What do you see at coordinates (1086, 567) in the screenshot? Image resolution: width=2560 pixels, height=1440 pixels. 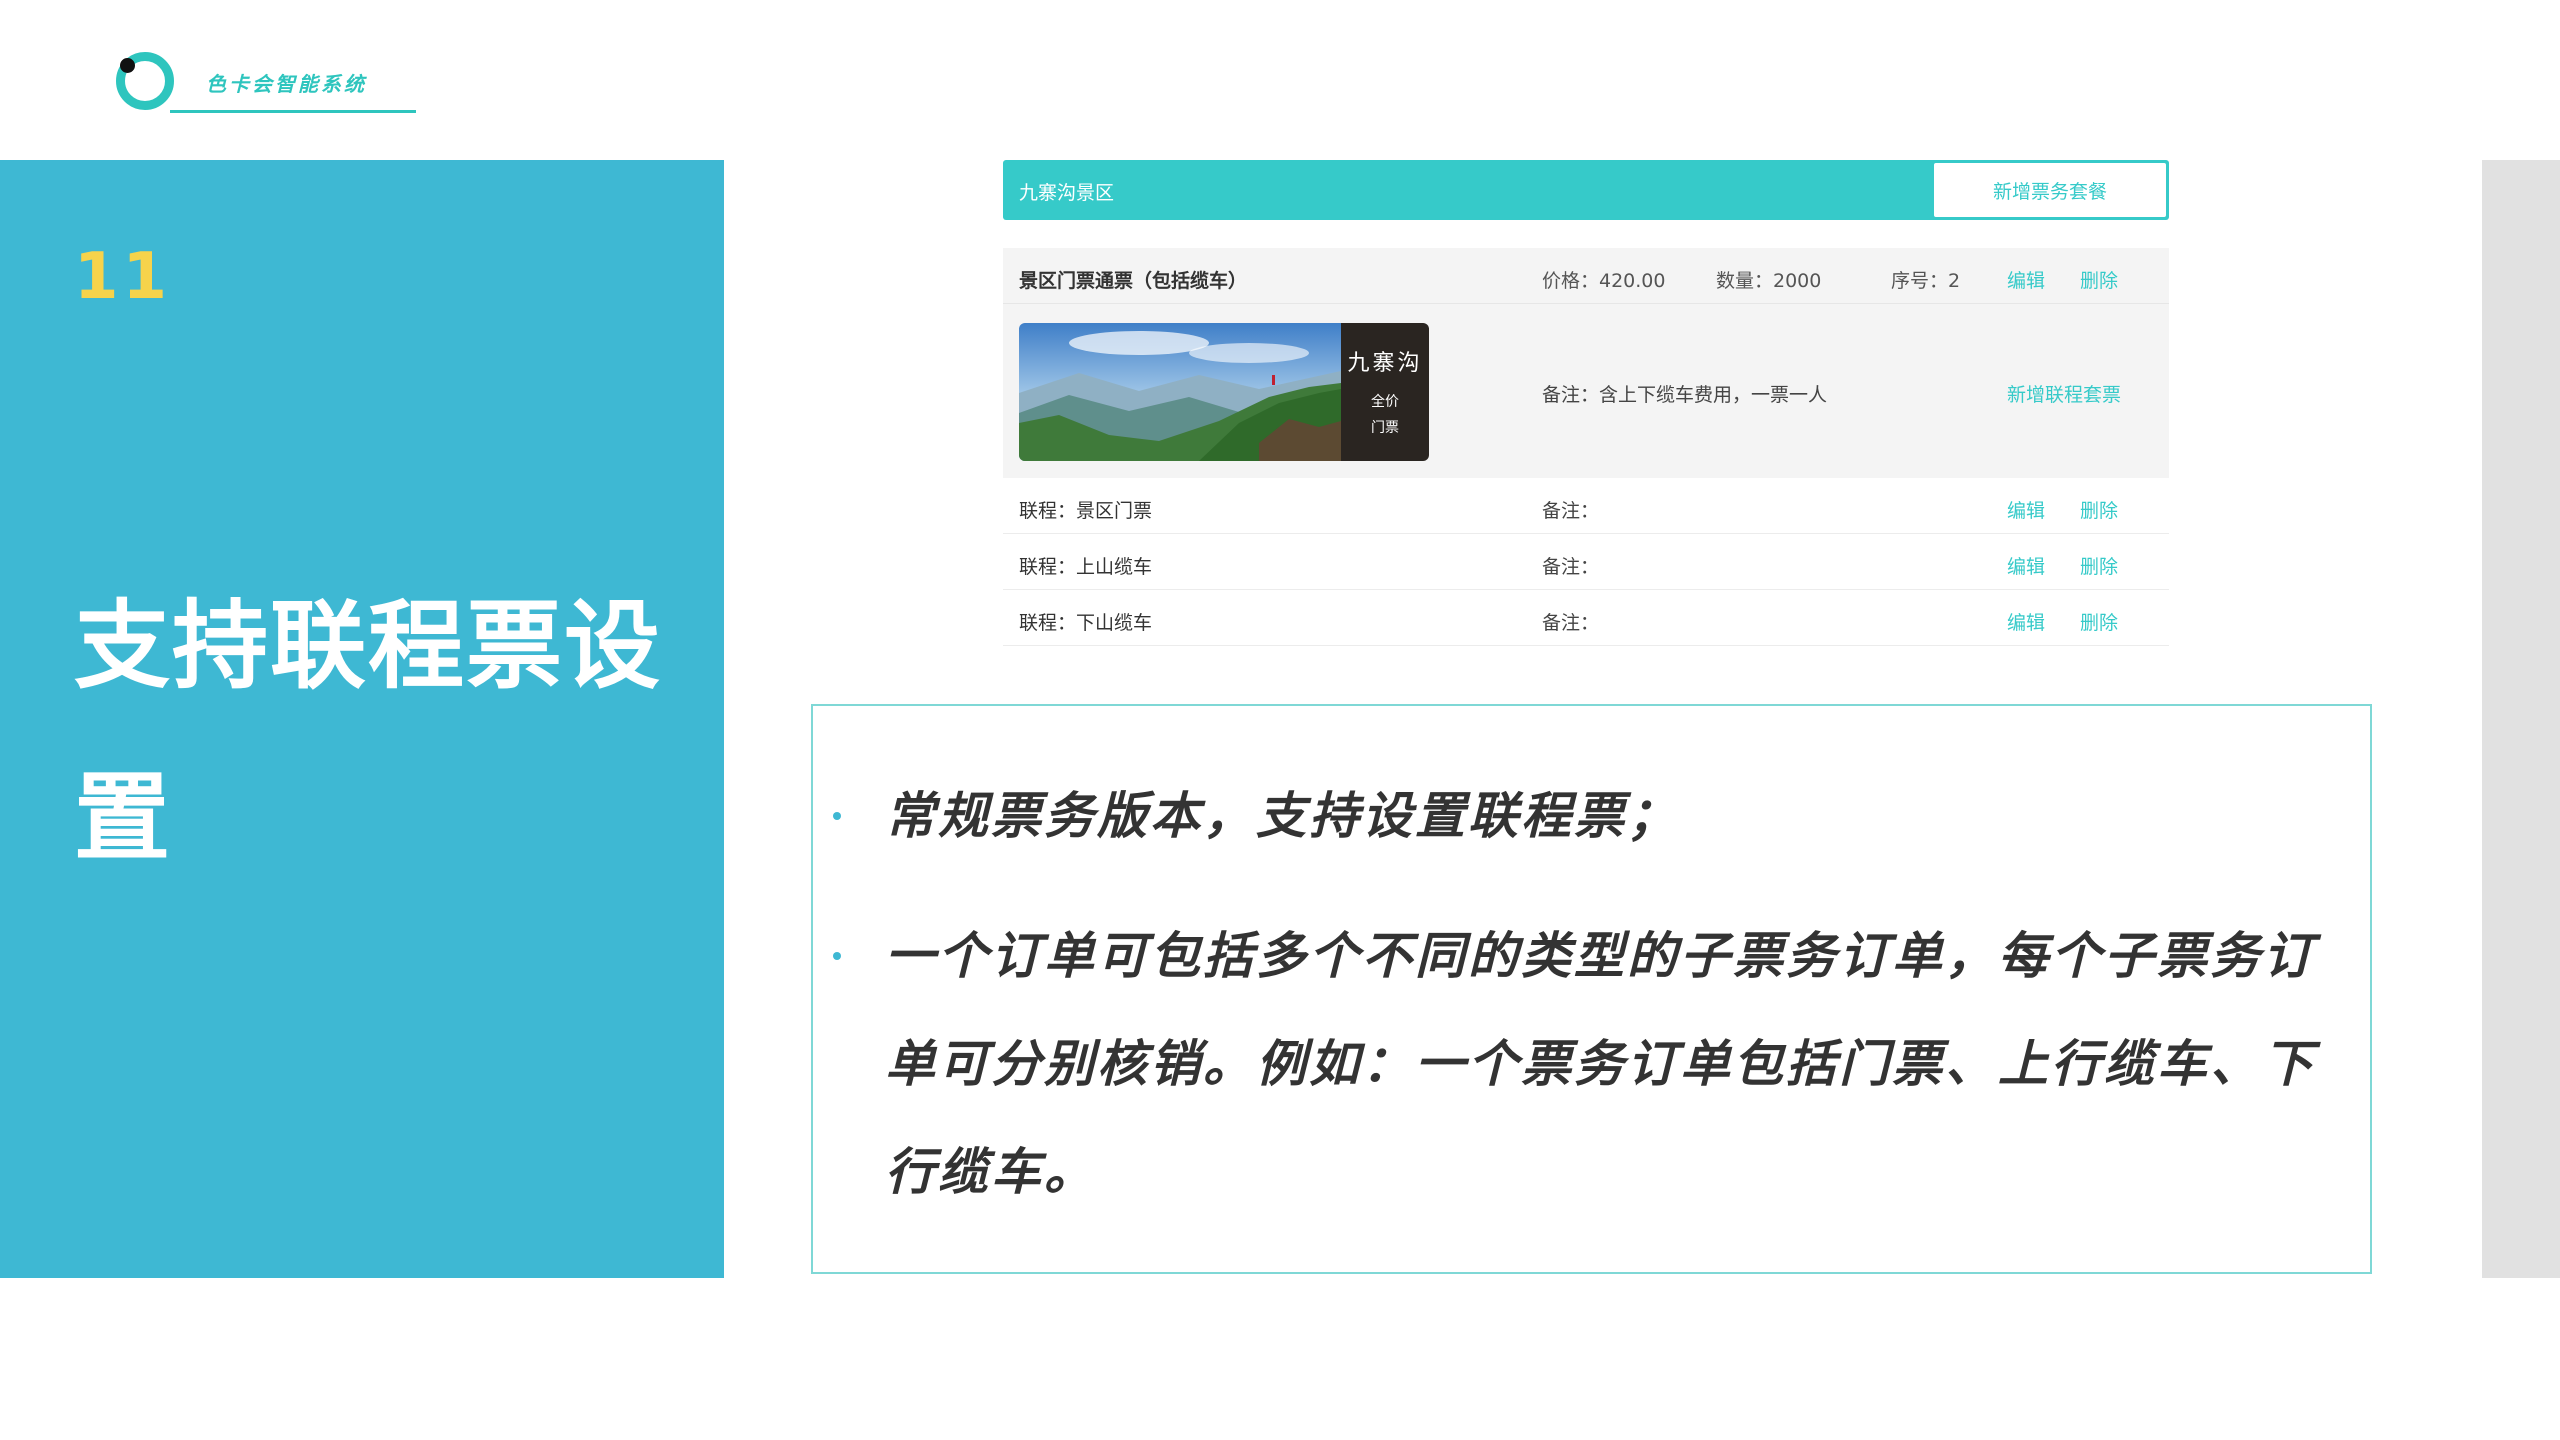 I see `sub-ticket-name: 联程：上山缆车` at bounding box center [1086, 567].